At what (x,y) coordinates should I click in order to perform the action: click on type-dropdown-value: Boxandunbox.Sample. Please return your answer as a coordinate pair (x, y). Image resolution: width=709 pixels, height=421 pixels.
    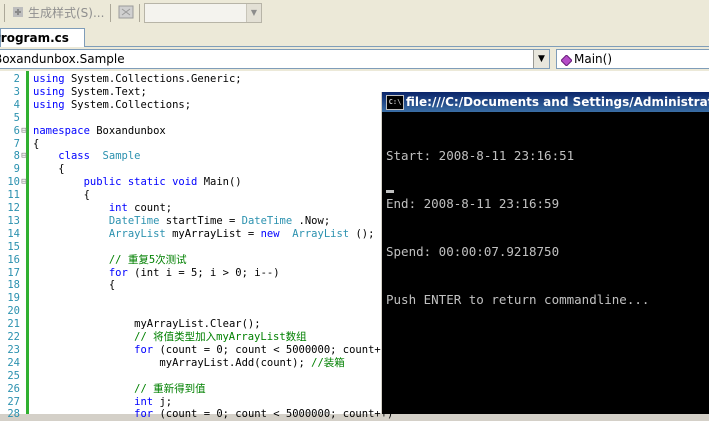
    Looking at the image, I should click on (62, 59).